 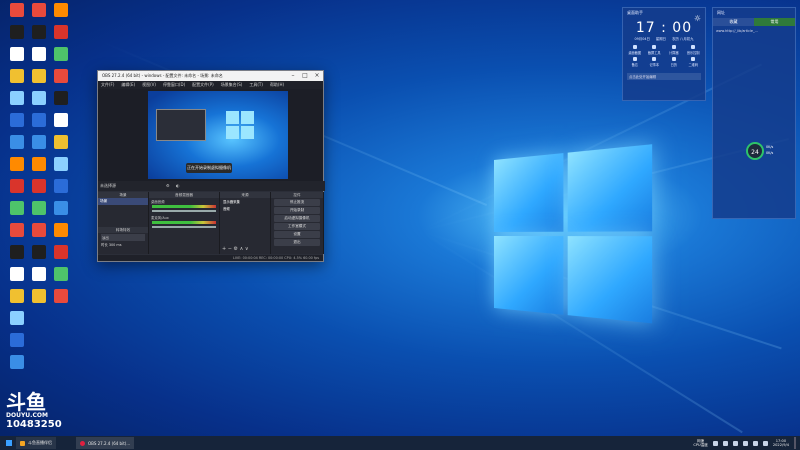 What do you see at coordinates (245, 201) in the screenshot?
I see `source-item-display: 显示器采集` at bounding box center [245, 201].